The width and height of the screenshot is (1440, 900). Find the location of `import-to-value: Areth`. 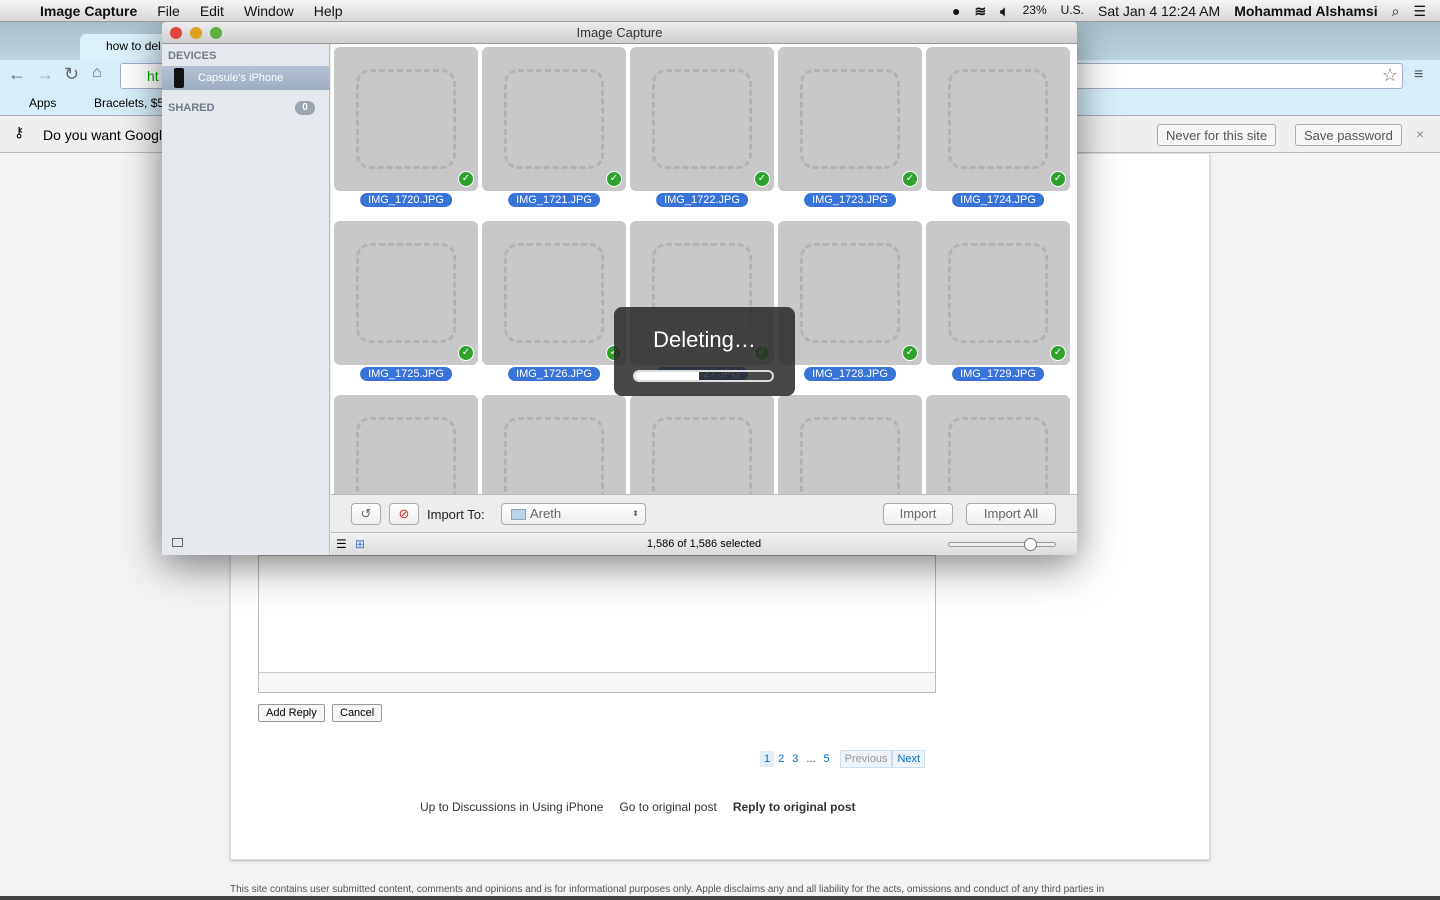

import-to-value: Areth is located at coordinates (546, 513).